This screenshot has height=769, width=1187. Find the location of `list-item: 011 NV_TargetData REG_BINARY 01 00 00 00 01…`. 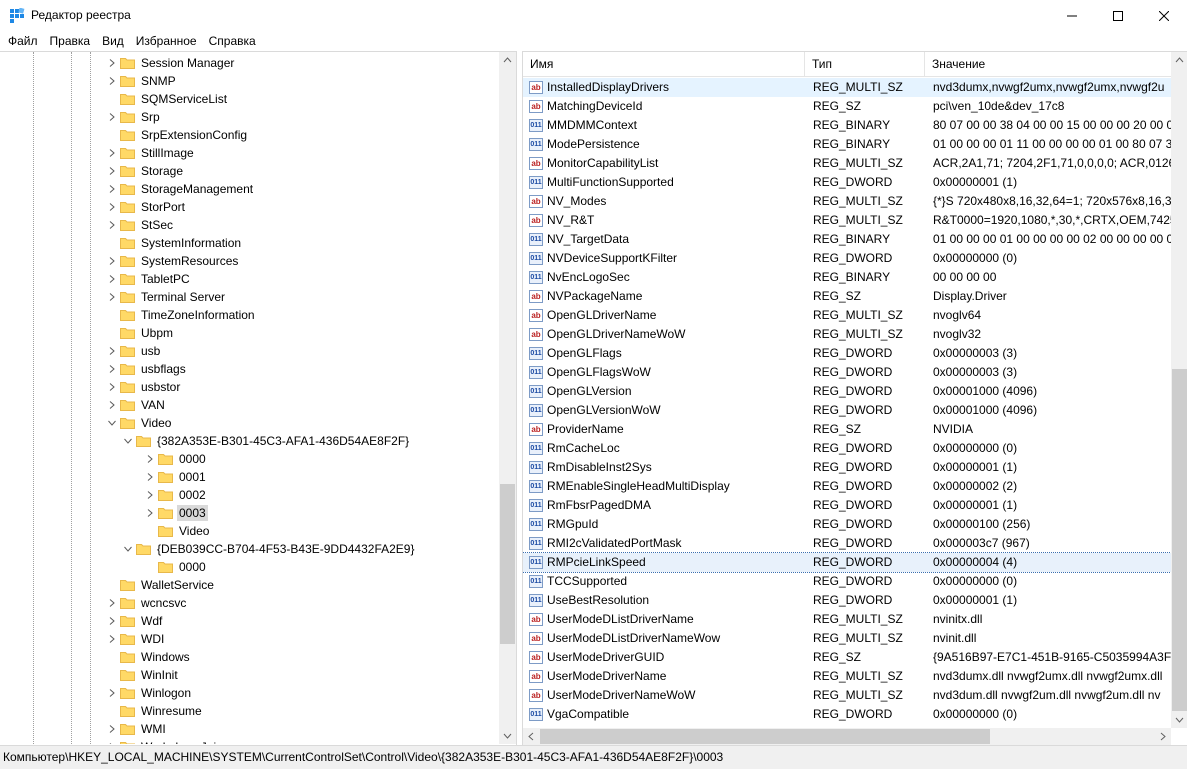

list-item: 011 NV_TargetData REG_BINARY 01 00 00 00 01… is located at coordinates (847, 239).